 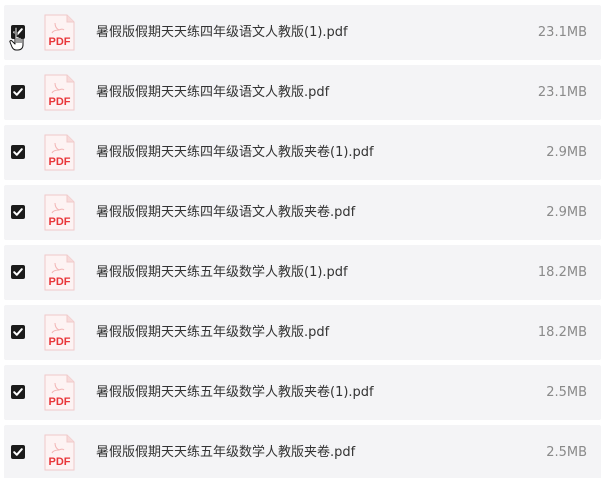 I want to click on file-name: 暑假版假期天天练五年级数学人教版(1).pdf, so click(x=222, y=272).